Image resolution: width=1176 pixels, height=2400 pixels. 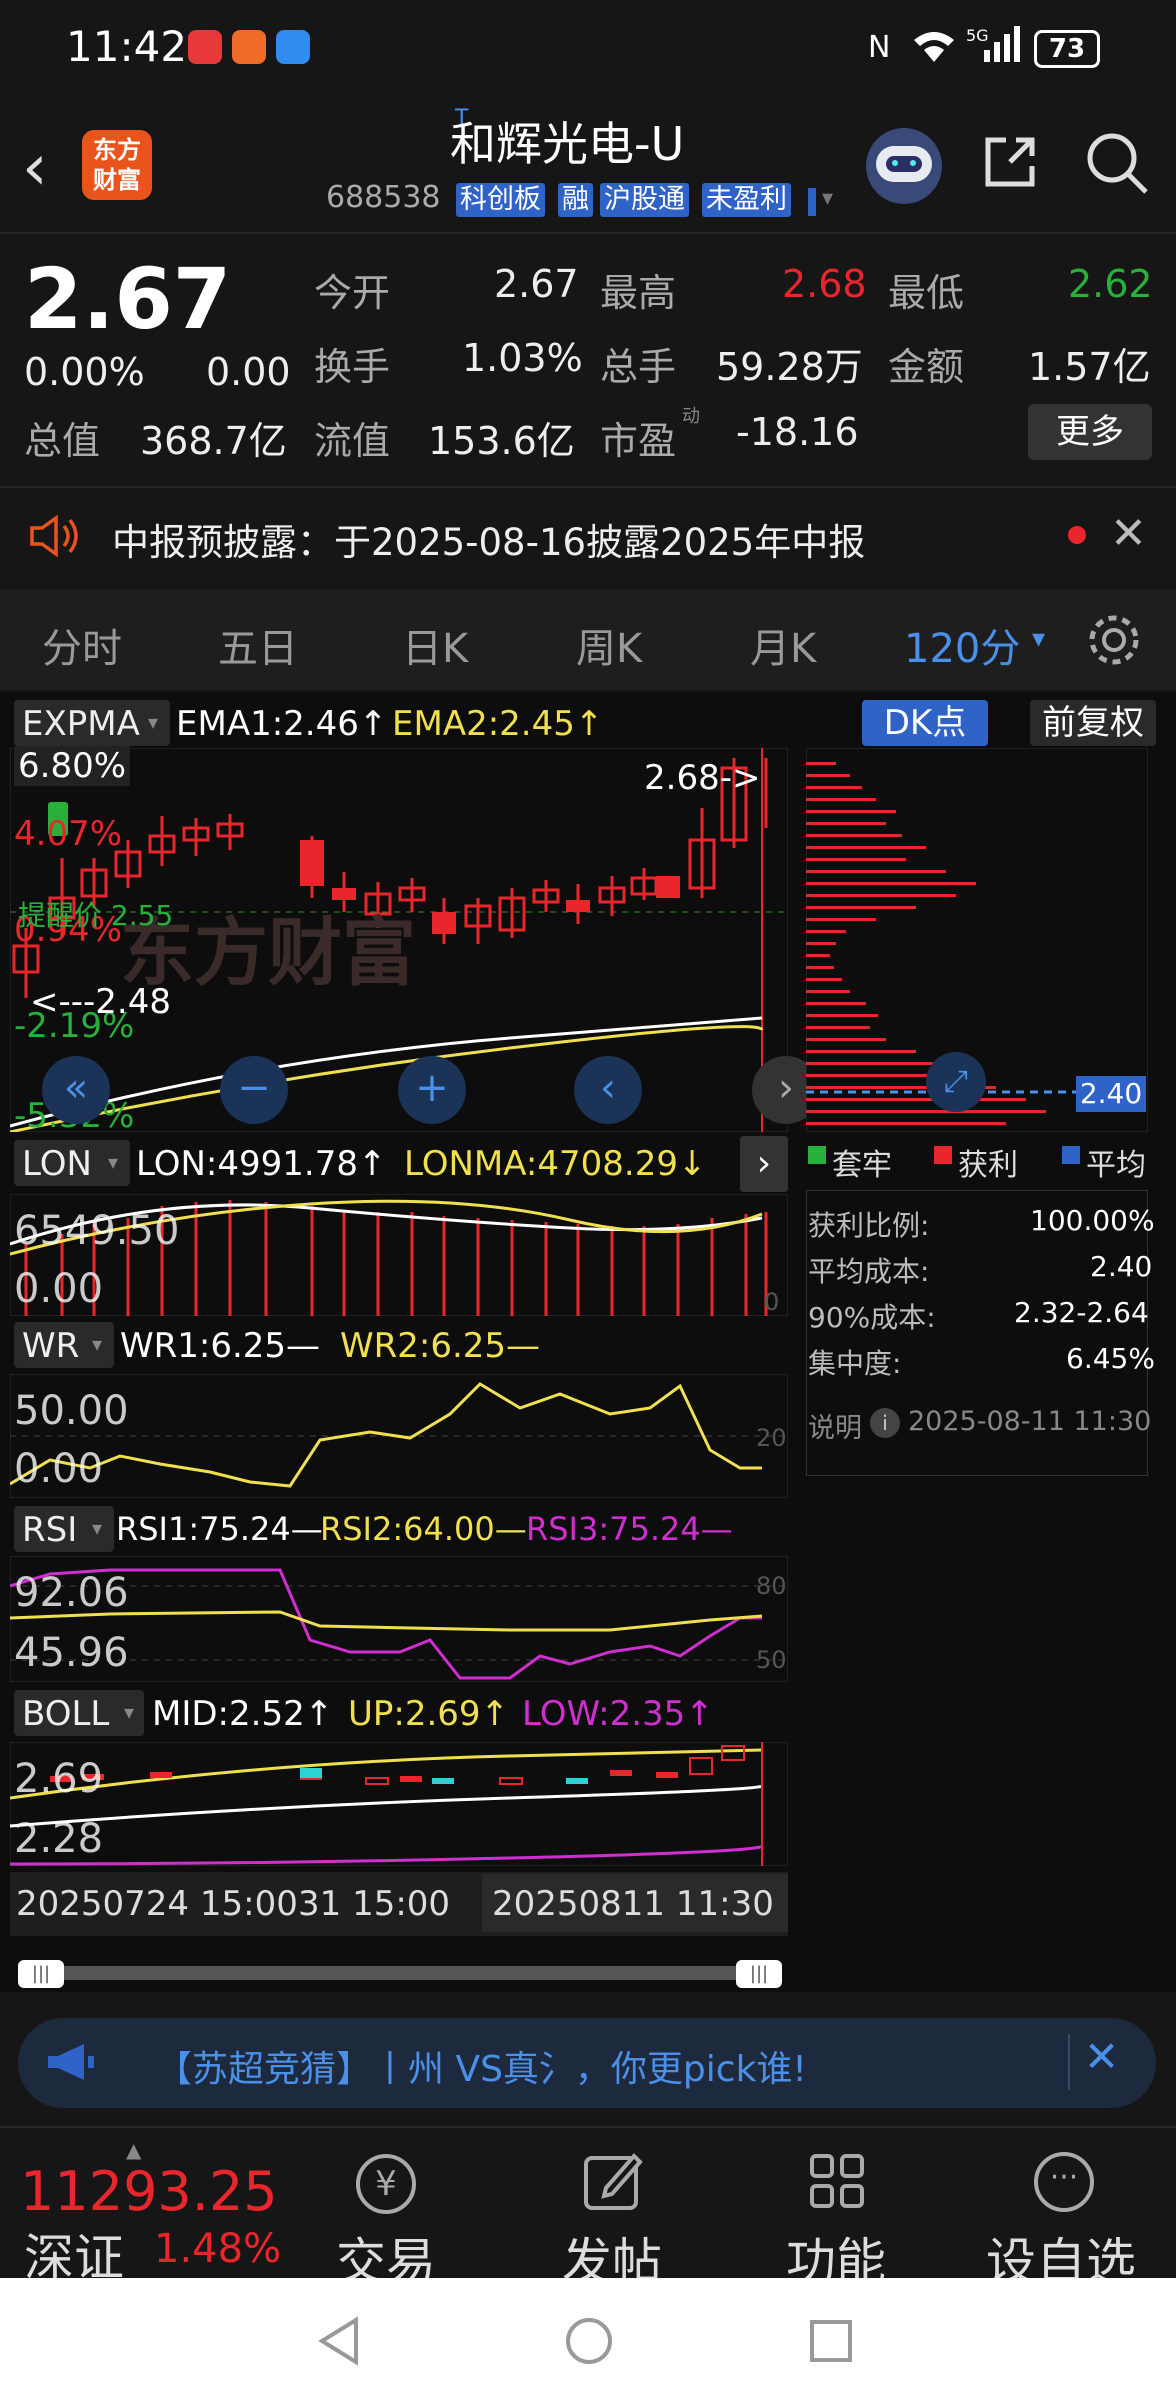 What do you see at coordinates (1077, 535) in the screenshot?
I see `unread-dot` at bounding box center [1077, 535].